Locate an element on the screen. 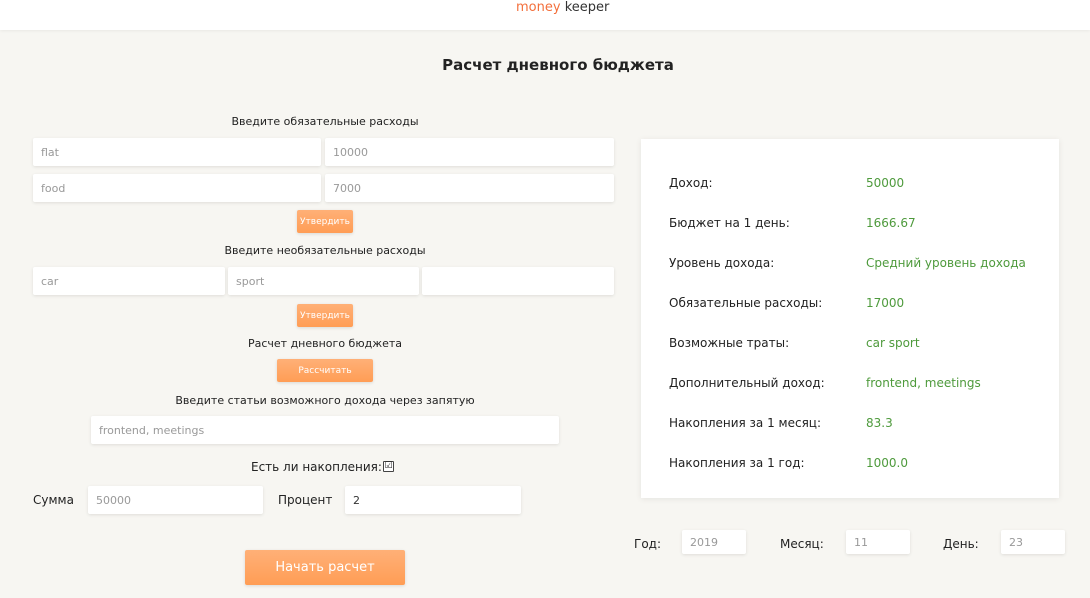  summary-label: Обязательные расходы: is located at coordinates (746, 303).